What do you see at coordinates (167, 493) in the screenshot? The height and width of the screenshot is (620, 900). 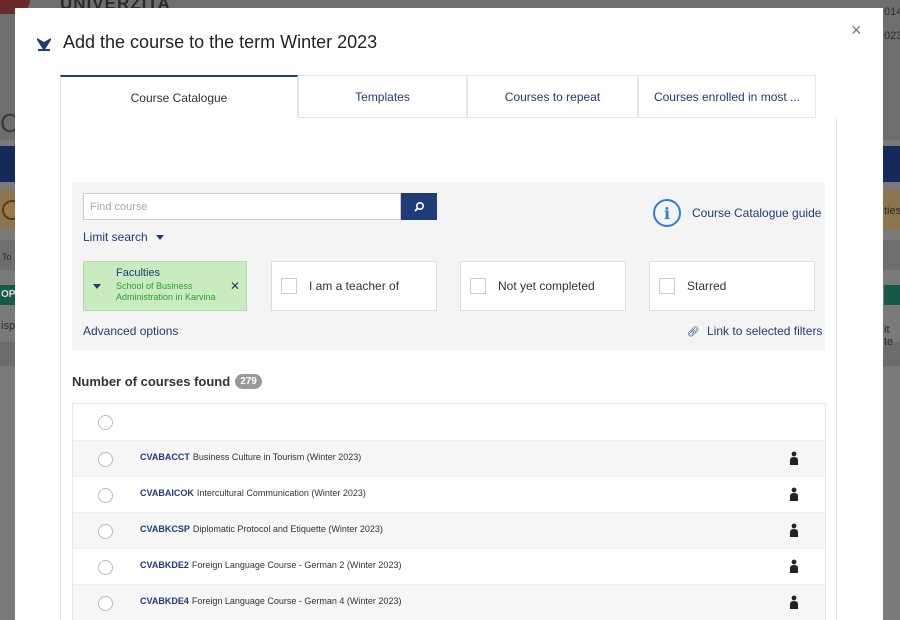 I see `course-code: CVABAICOK` at bounding box center [167, 493].